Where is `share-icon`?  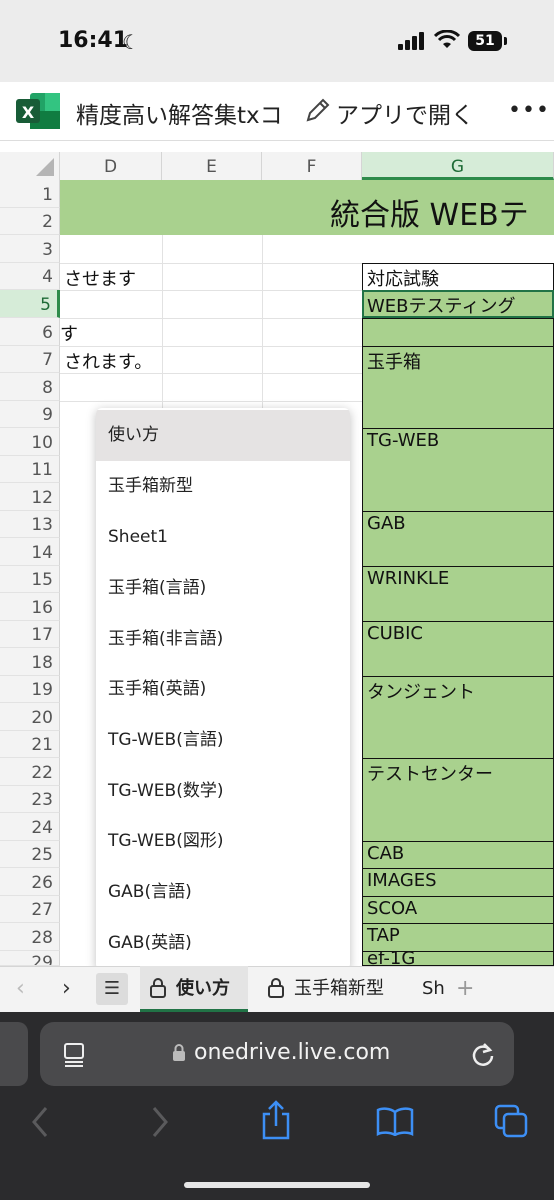 share-icon is located at coordinates (276, 1120).